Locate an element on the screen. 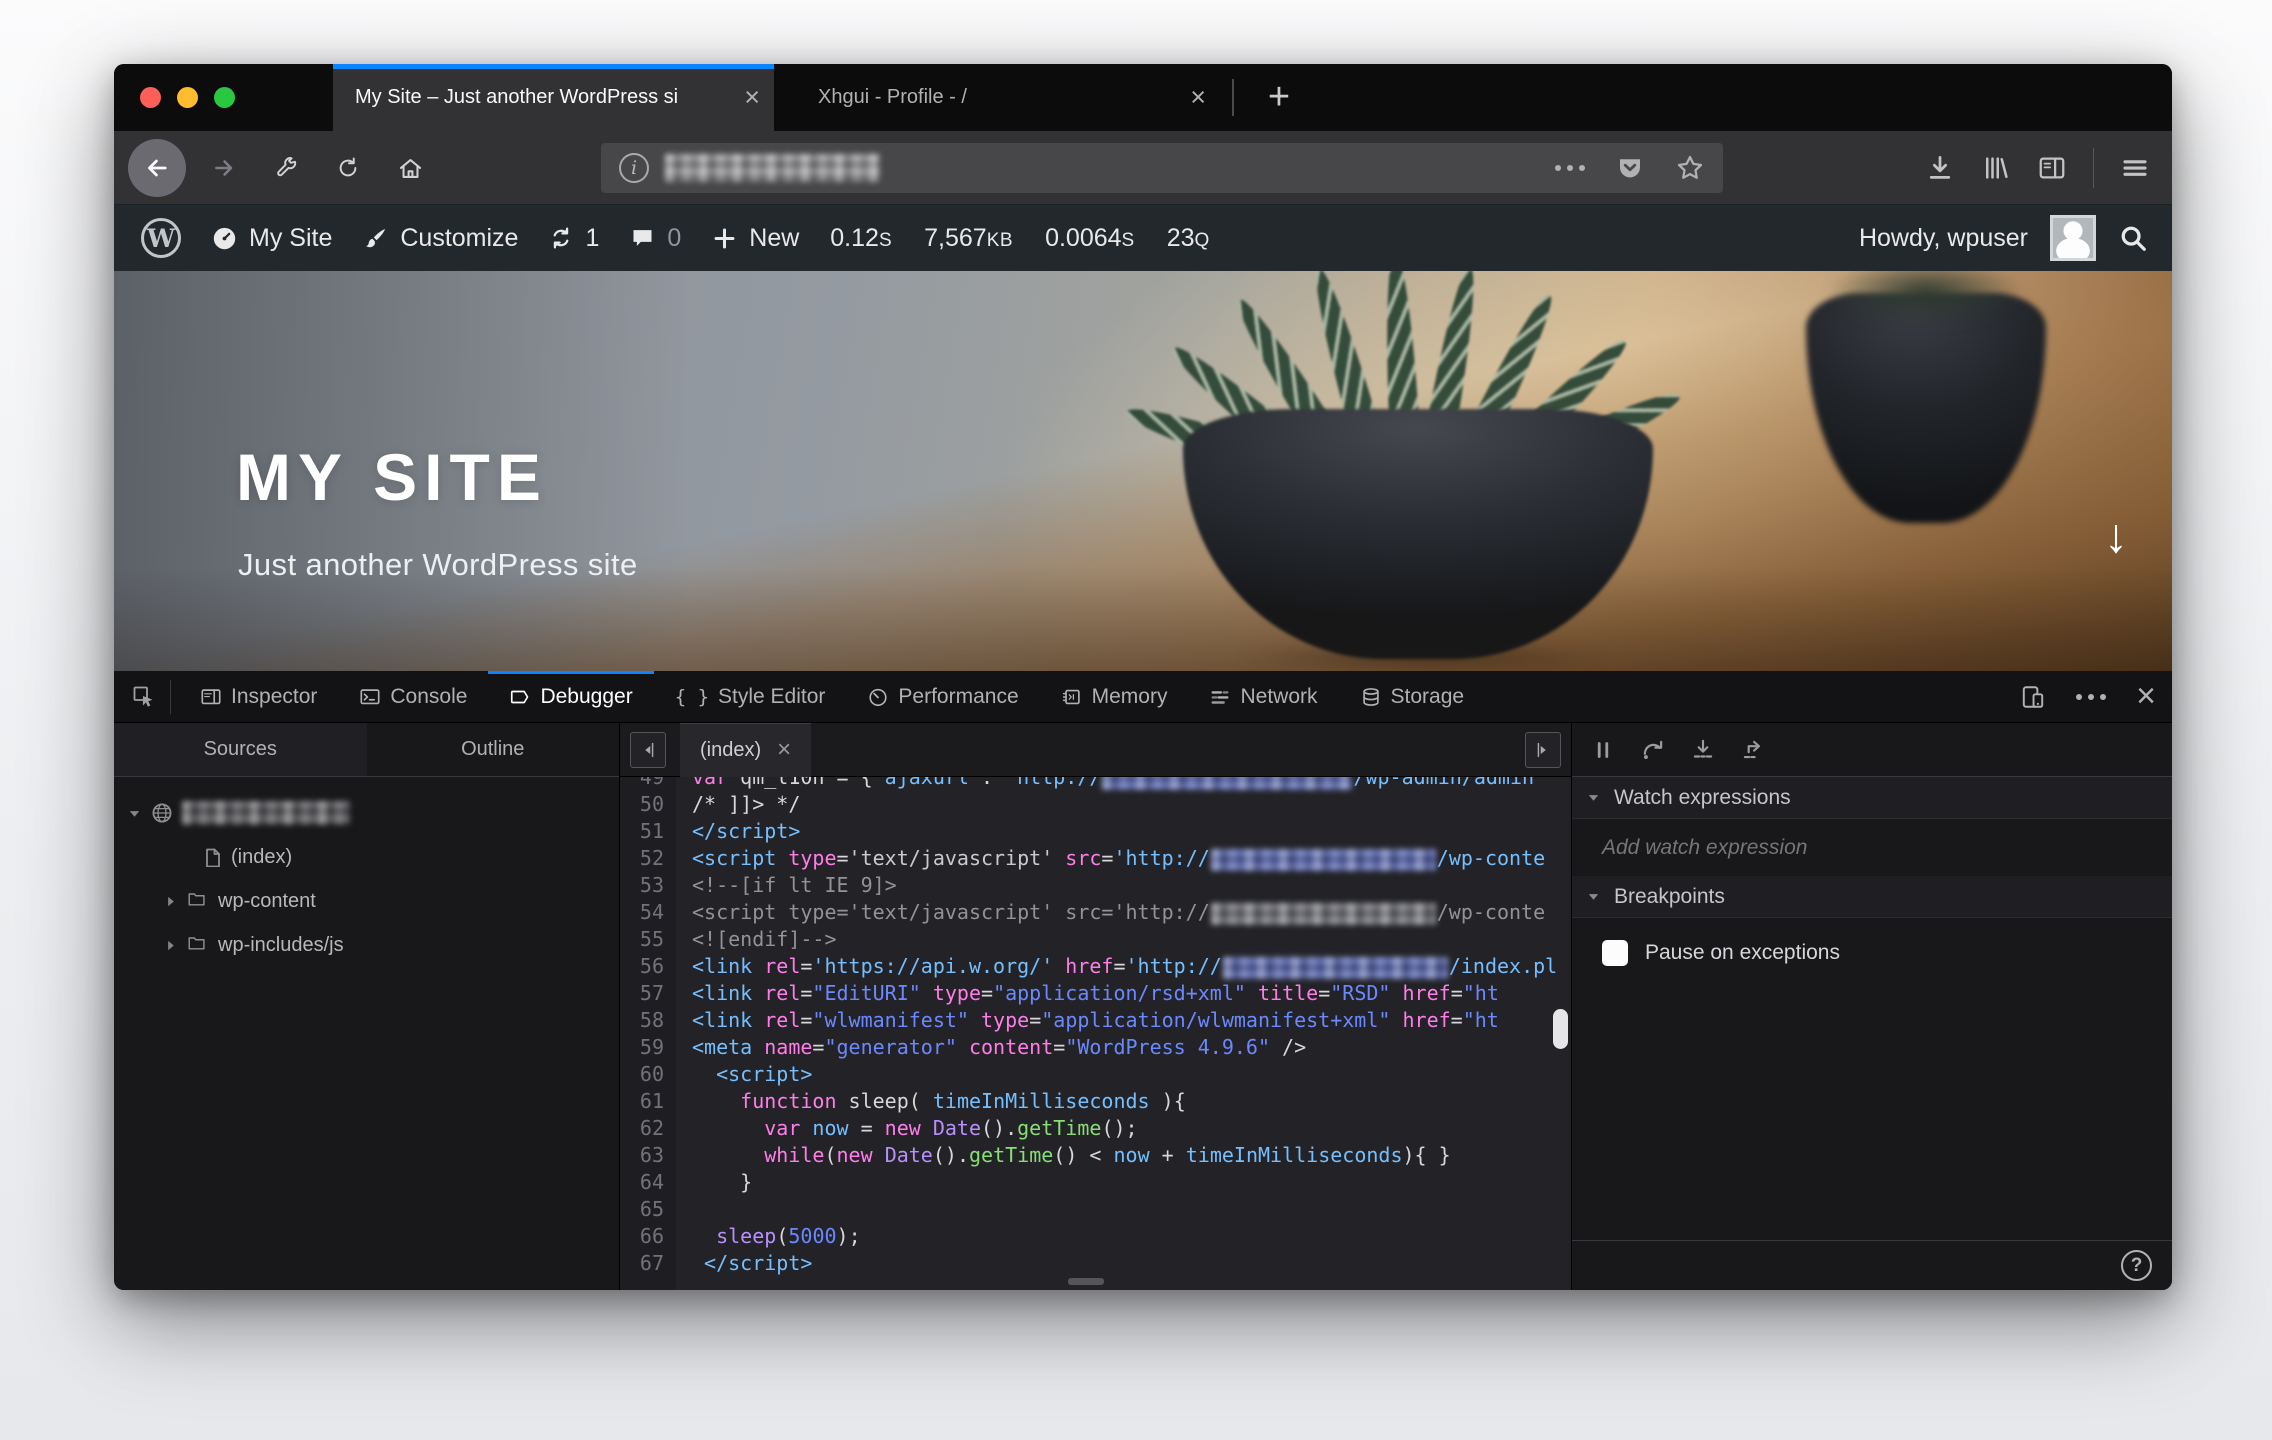 Image resolution: width=2272 pixels, height=1440 pixels. line-number: 51 is located at coordinates (642, 831).